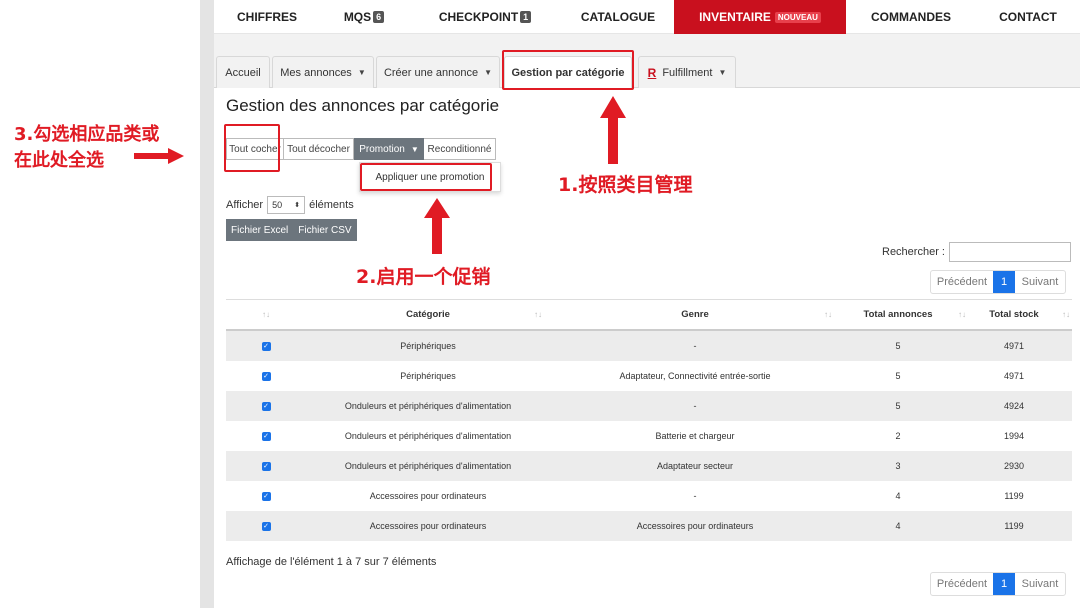  Describe the element at coordinates (695, 436) in the screenshot. I see `cell-genre: Batterie et chargeur` at that location.